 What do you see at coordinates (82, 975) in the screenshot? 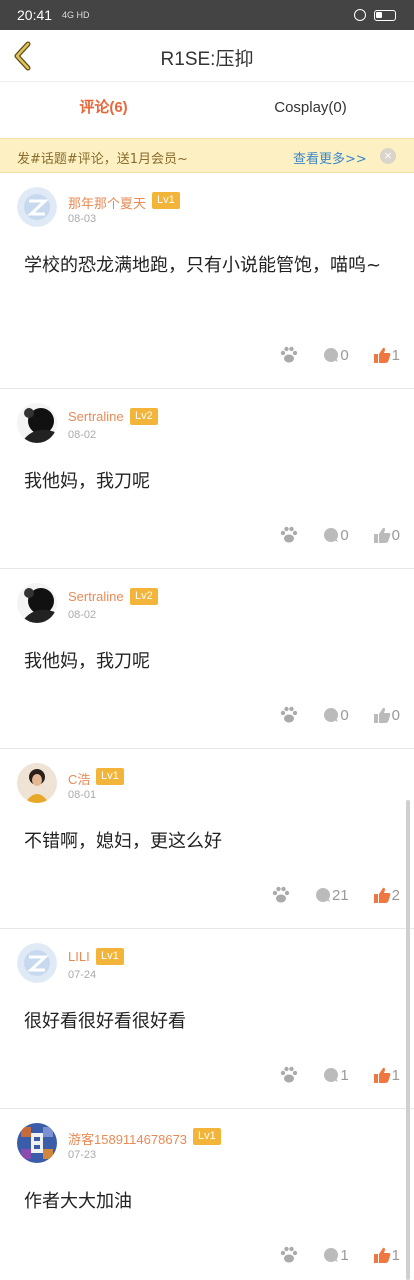
I see `comment-date: 07-24` at bounding box center [82, 975].